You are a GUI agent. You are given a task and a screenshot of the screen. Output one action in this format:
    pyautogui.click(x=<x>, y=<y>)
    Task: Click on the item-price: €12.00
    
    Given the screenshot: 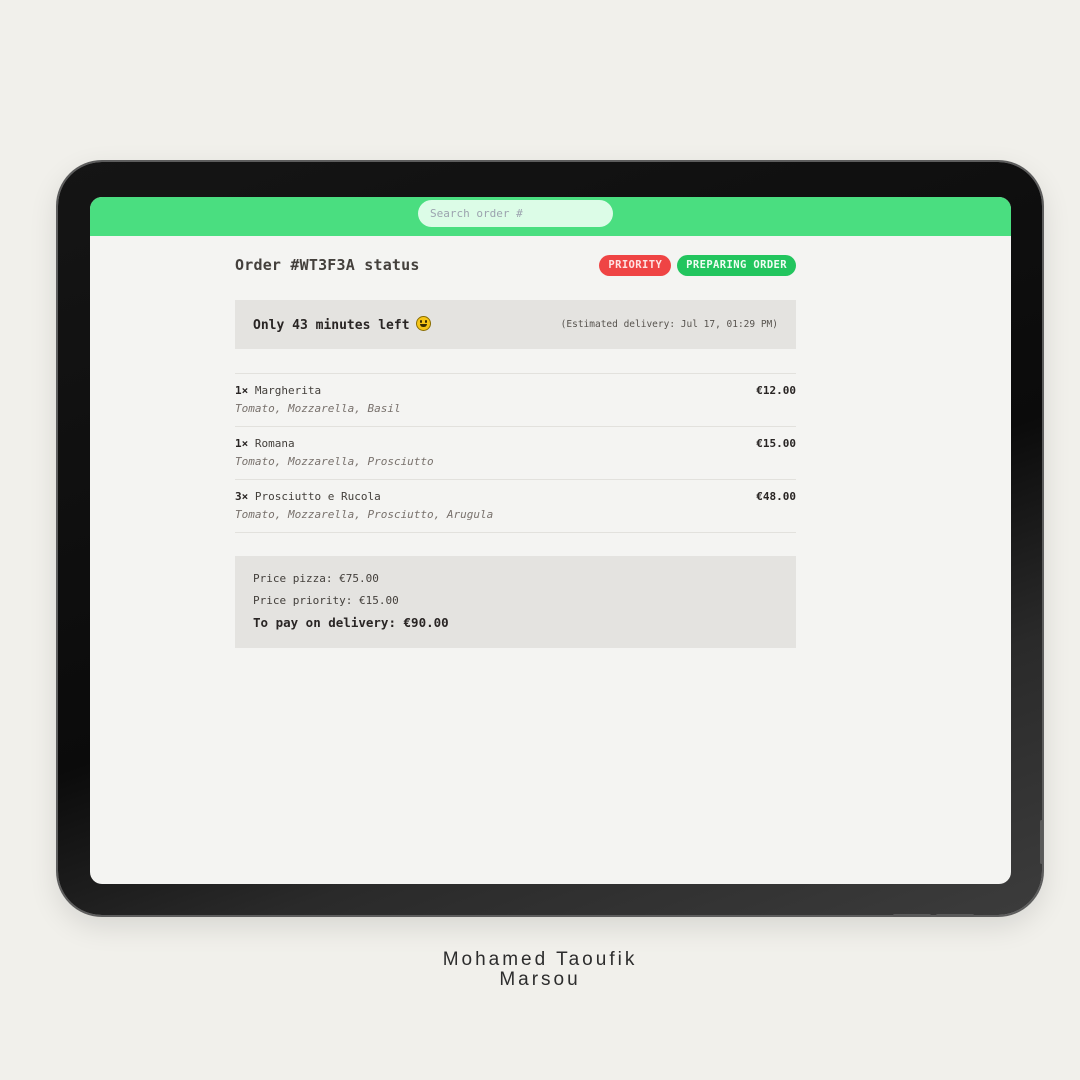 What is the action you would take?
    pyautogui.click(x=776, y=390)
    